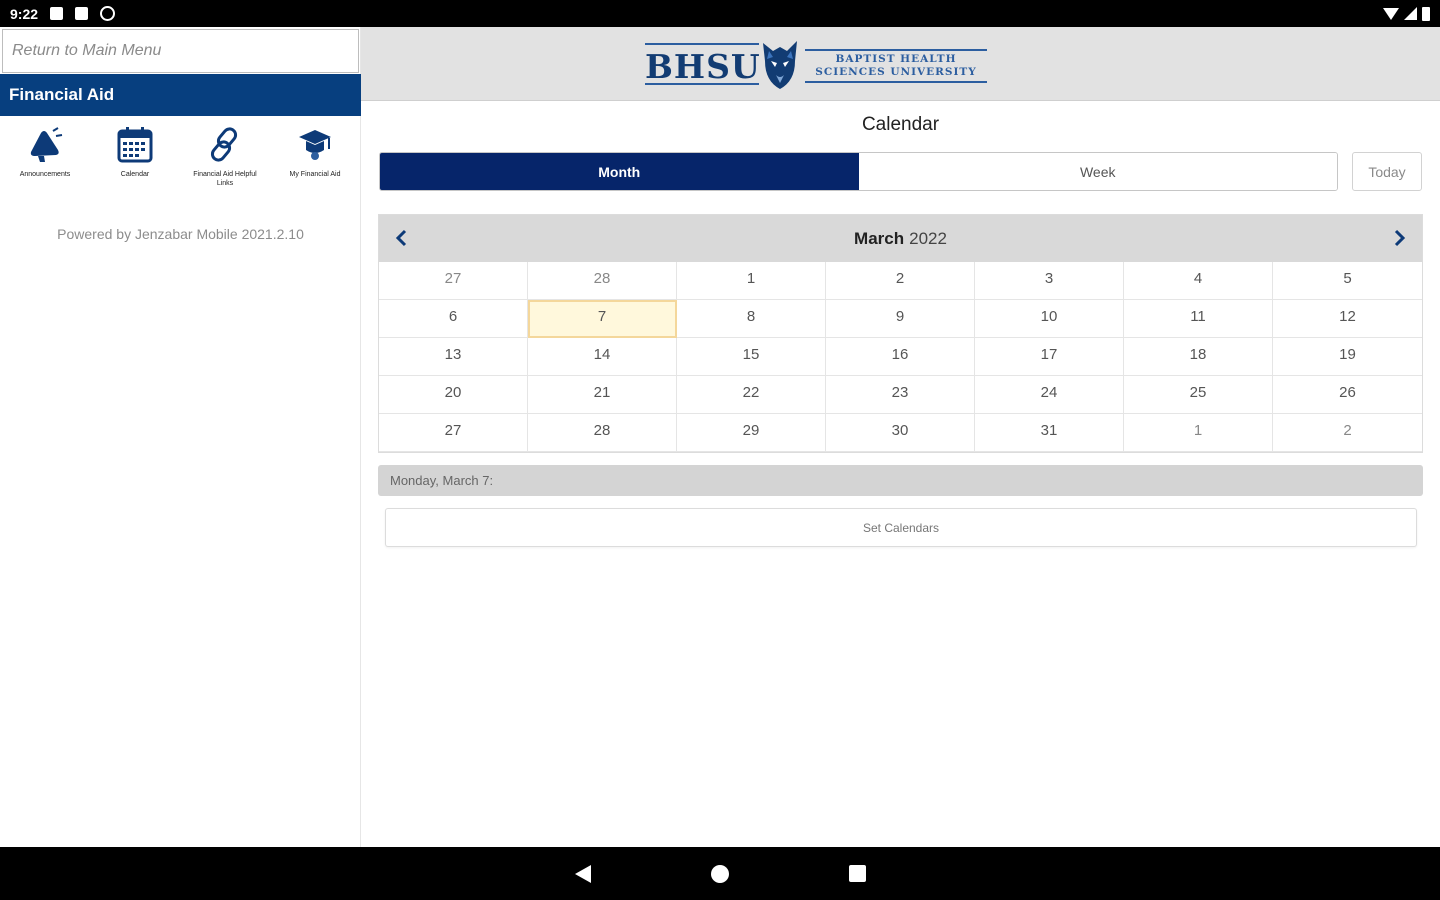 The height and width of the screenshot is (900, 1440). Describe the element at coordinates (1198, 395) in the screenshot. I see `day-cell: 25` at that location.